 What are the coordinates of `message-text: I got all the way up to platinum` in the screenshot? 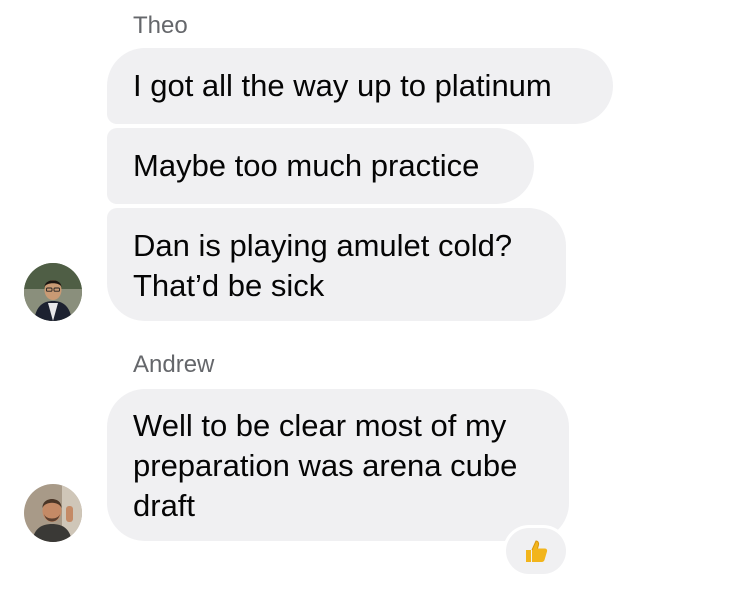 It's located at (342, 85).